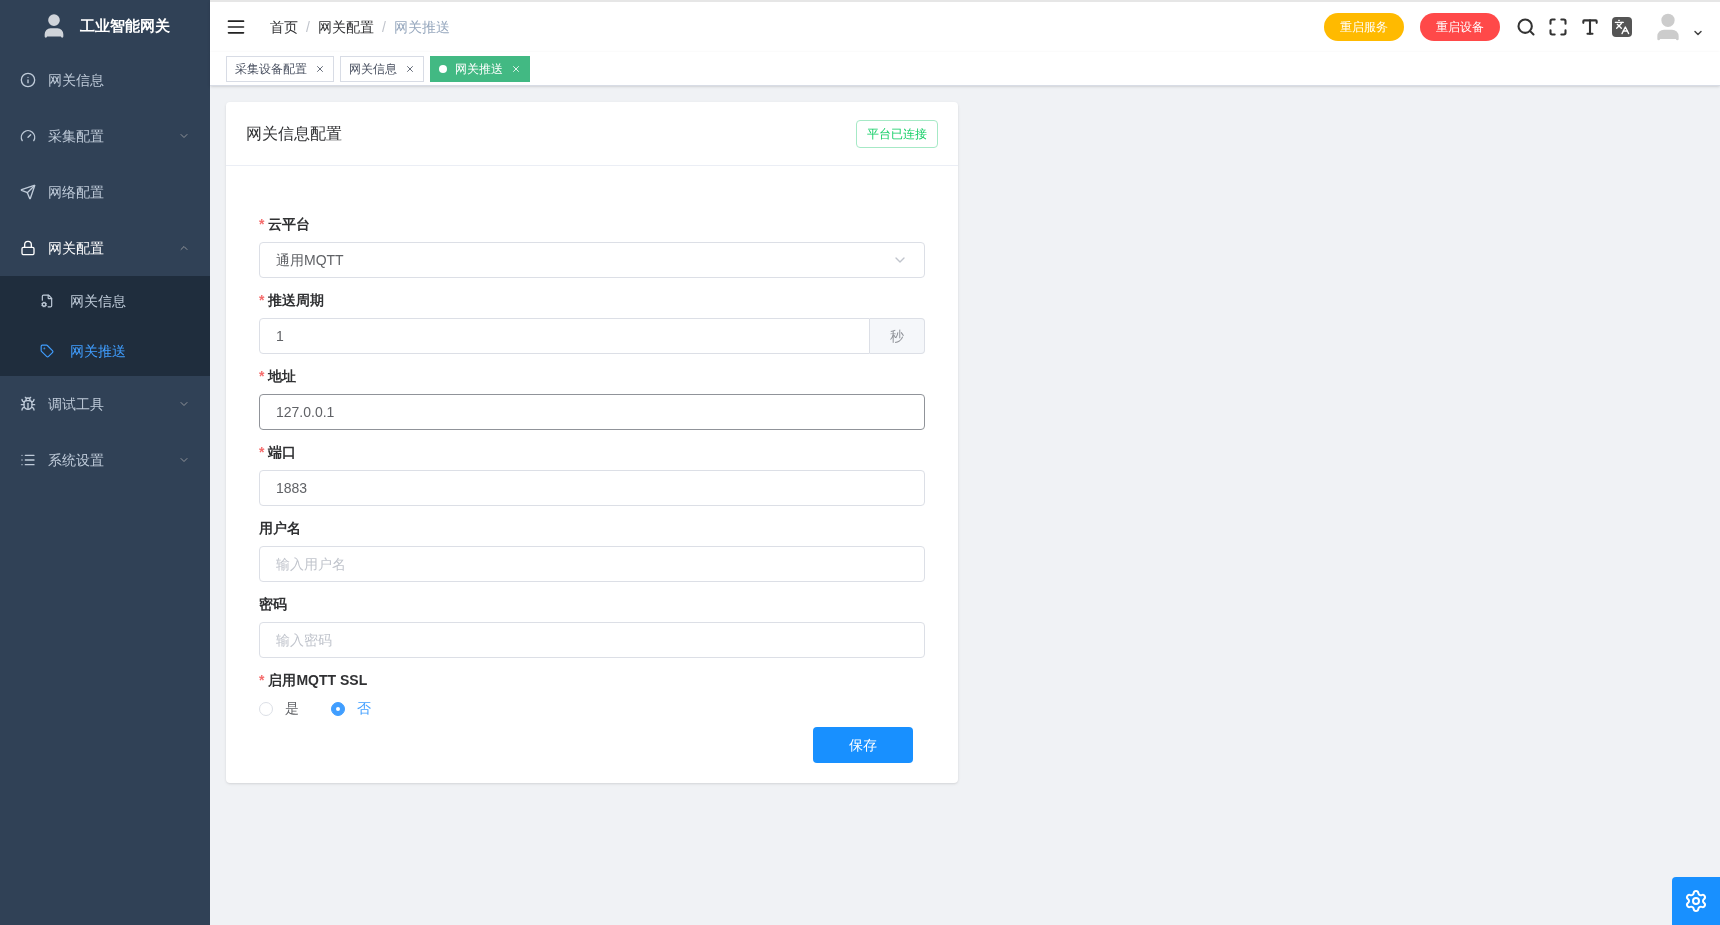 The image size is (1720, 925). I want to click on input-field: 1883, so click(592, 488).